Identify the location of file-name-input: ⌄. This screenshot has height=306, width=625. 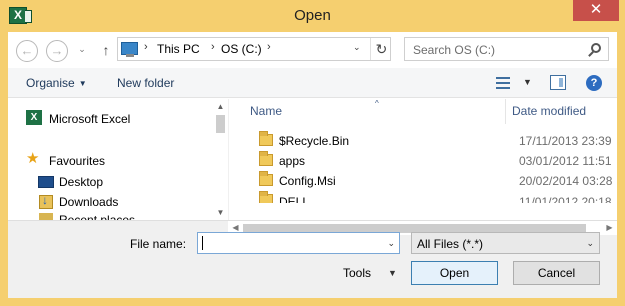
(298, 243).